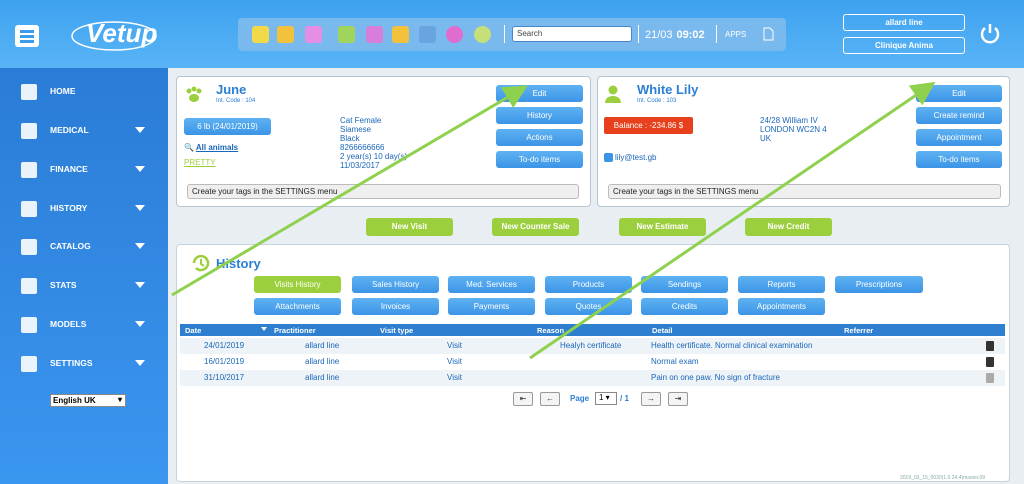  What do you see at coordinates (374, 34) in the screenshot?
I see `invoice-icon` at bounding box center [374, 34].